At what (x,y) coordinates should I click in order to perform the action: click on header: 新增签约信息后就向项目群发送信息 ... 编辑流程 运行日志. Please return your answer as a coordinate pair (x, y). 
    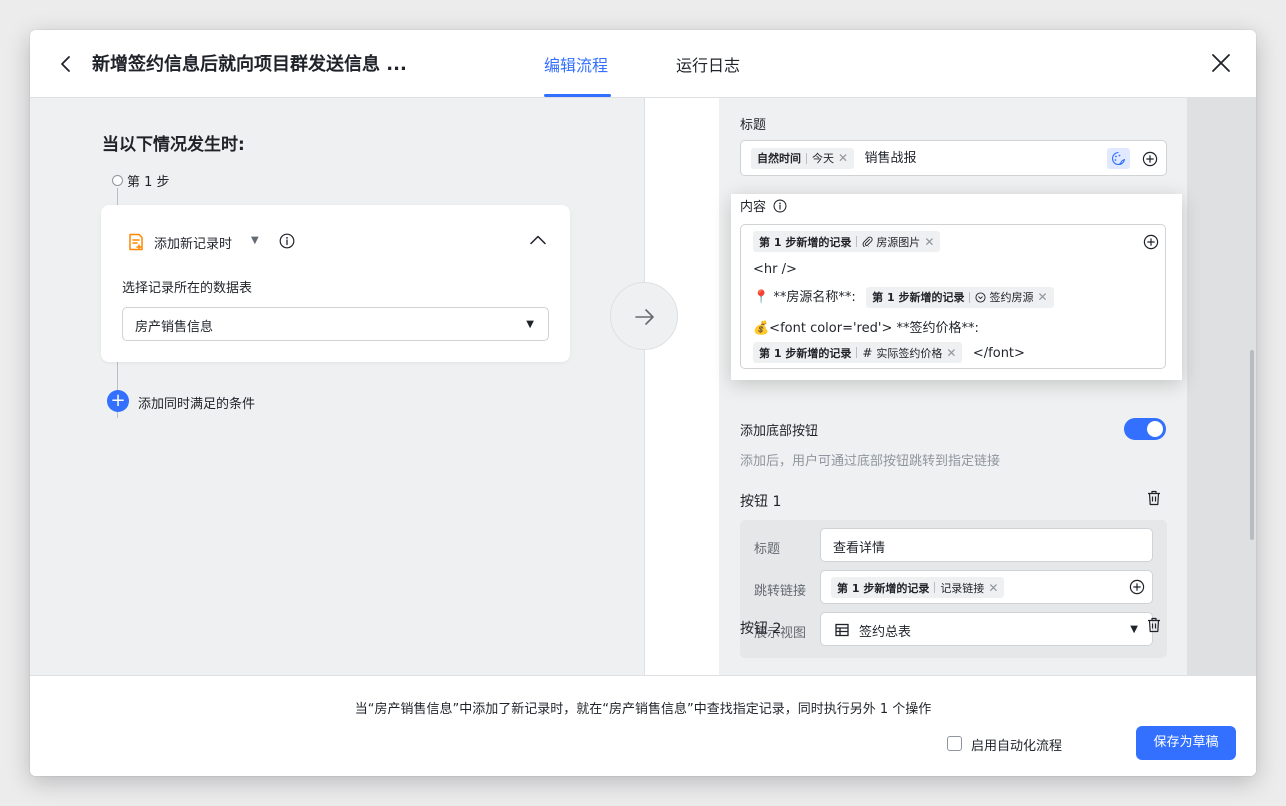
    Looking at the image, I should click on (643, 64).